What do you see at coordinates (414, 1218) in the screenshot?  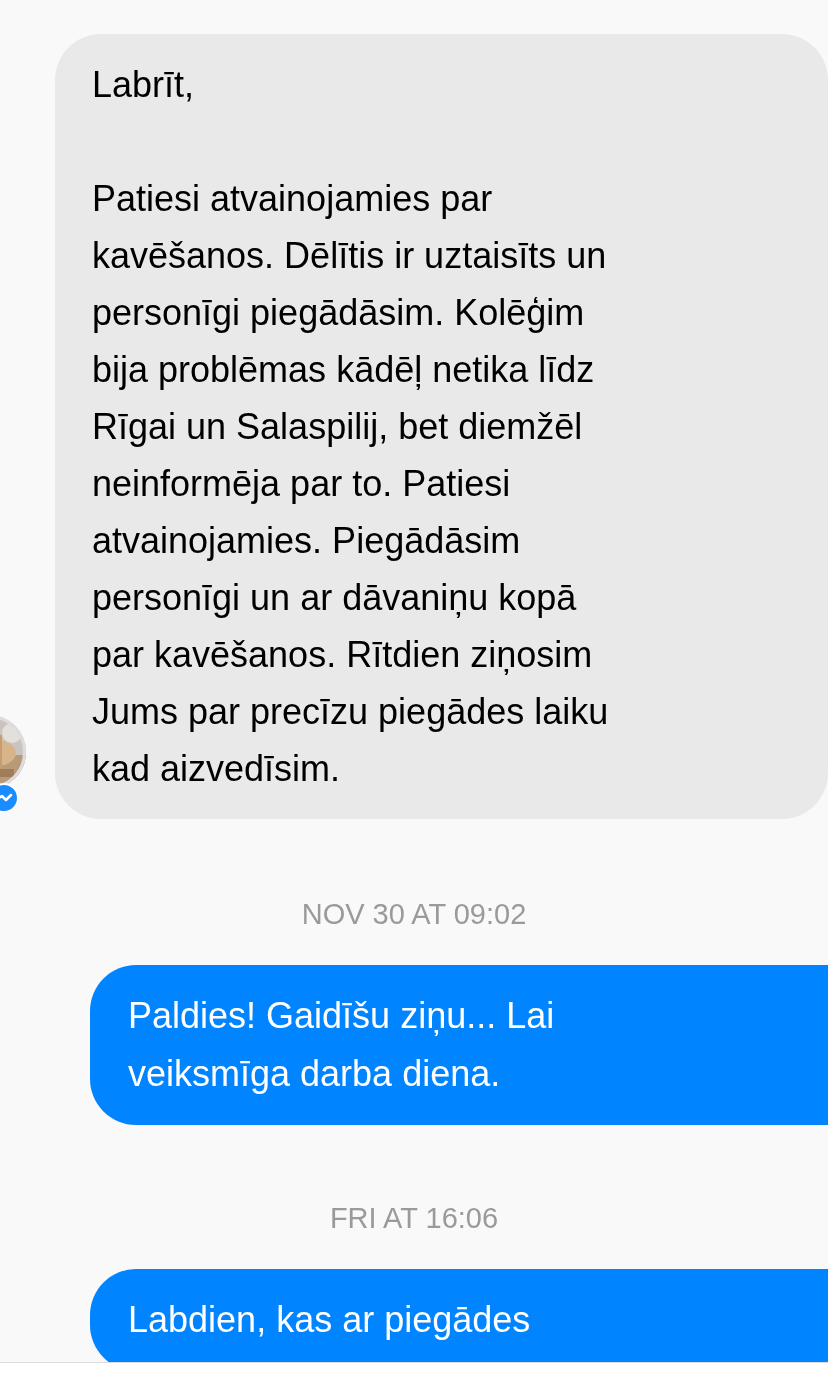 I see `timestamp: FRI AT 16:06` at bounding box center [414, 1218].